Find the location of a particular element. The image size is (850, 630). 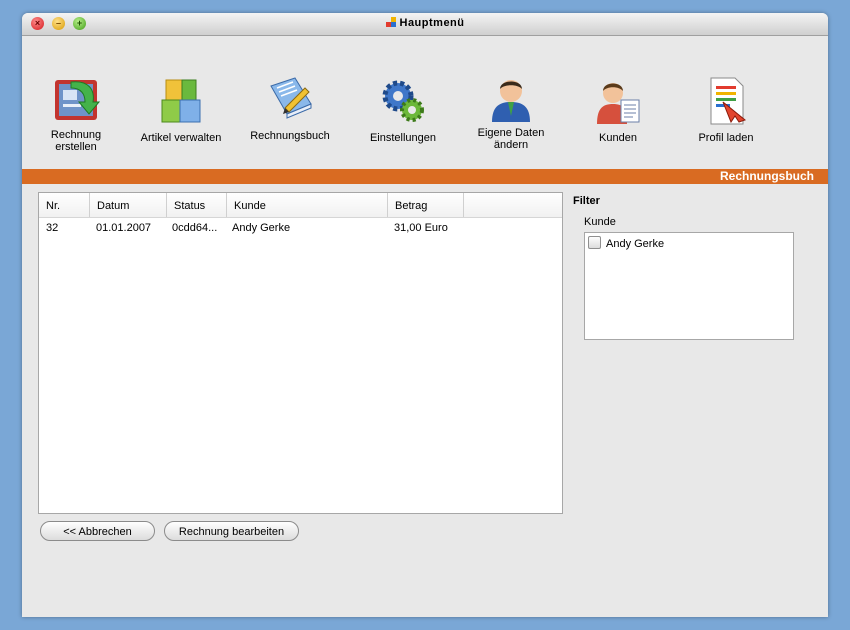

toolbar-kunden: Kunden is located at coordinates (618, 110).